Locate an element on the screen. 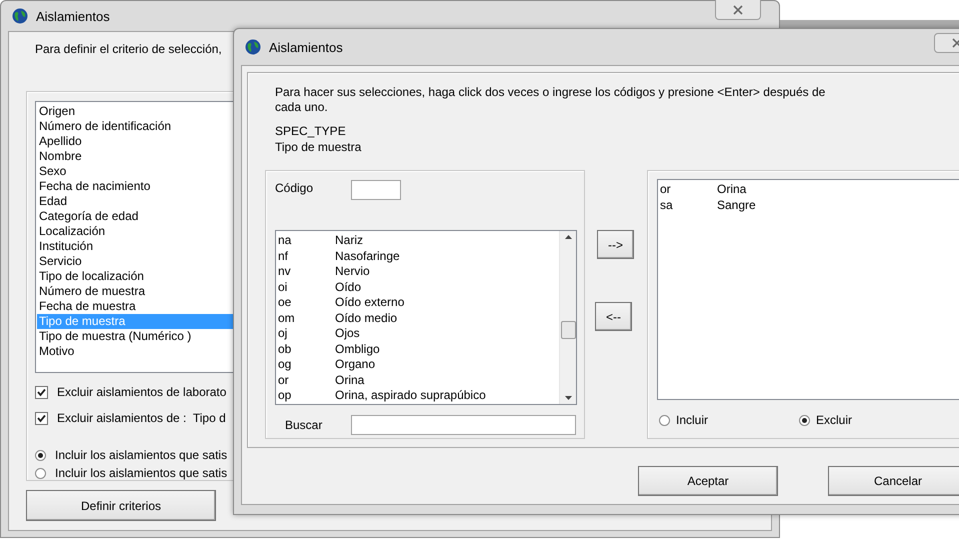 This screenshot has width=959, height=541. list-item: na Nariz is located at coordinates (417, 240).